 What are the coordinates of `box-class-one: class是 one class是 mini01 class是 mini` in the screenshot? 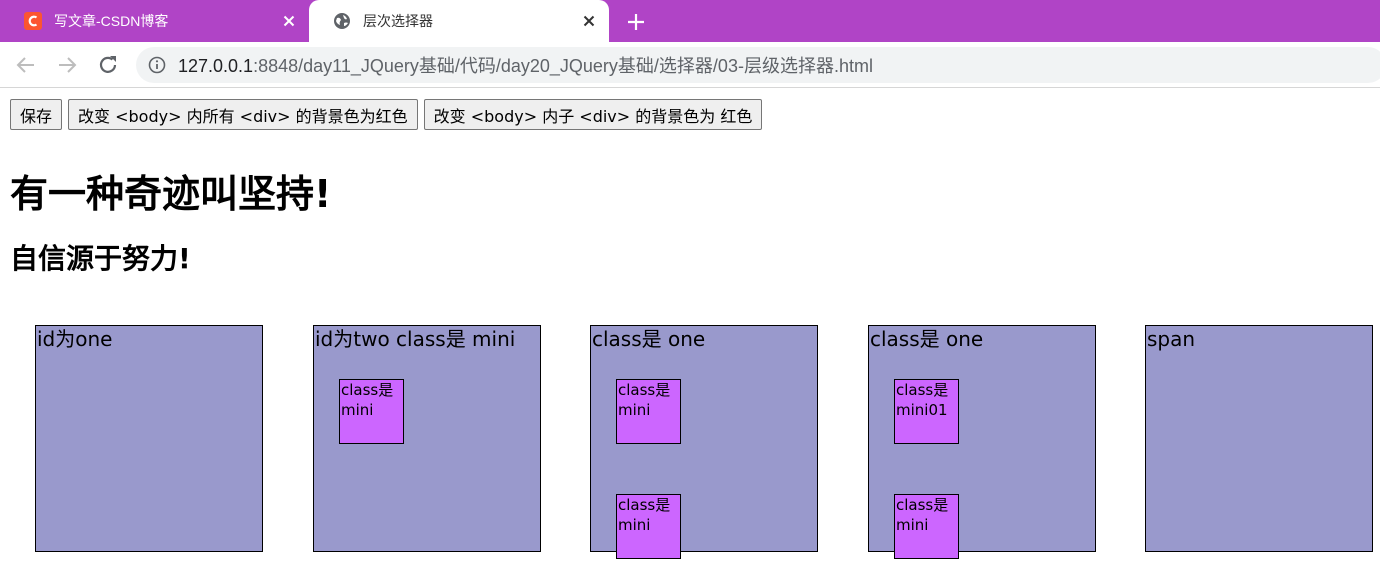 It's located at (982, 442).